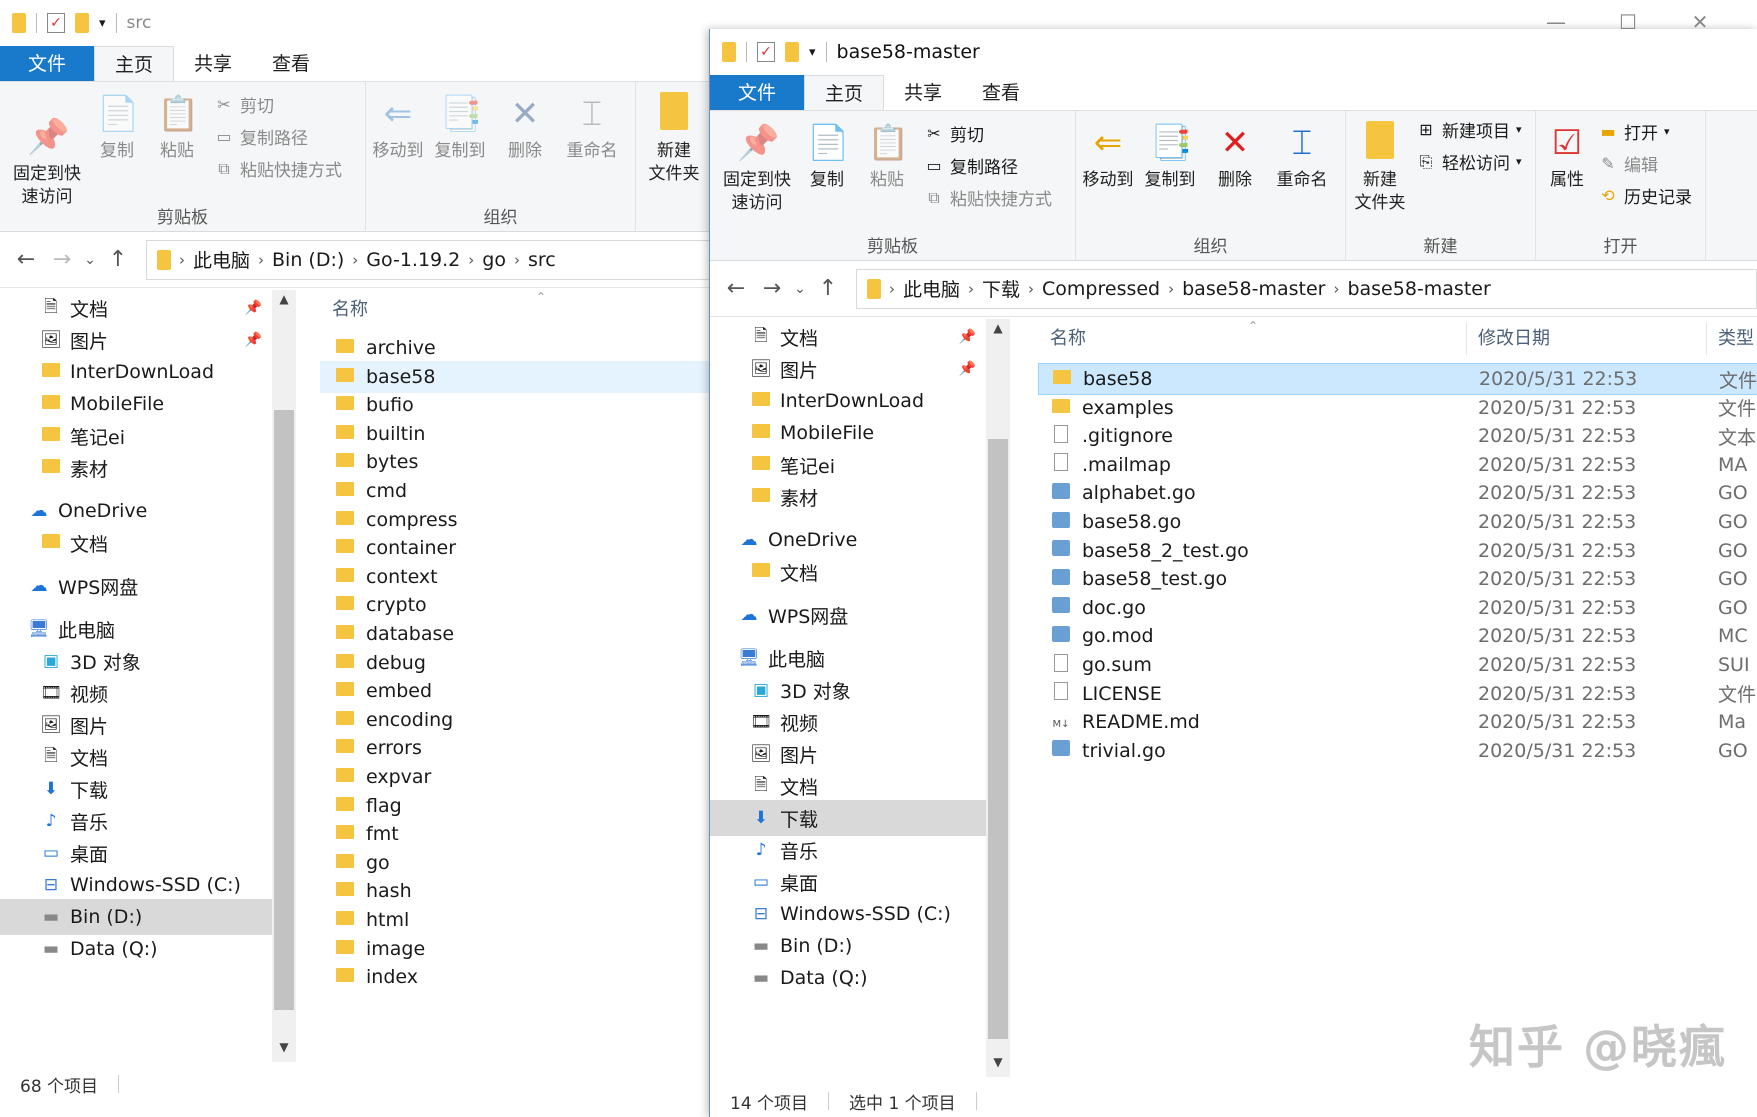 This screenshot has width=1757, height=1117. I want to click on nav-item: 🗎 文档 📌, so click(848, 337).